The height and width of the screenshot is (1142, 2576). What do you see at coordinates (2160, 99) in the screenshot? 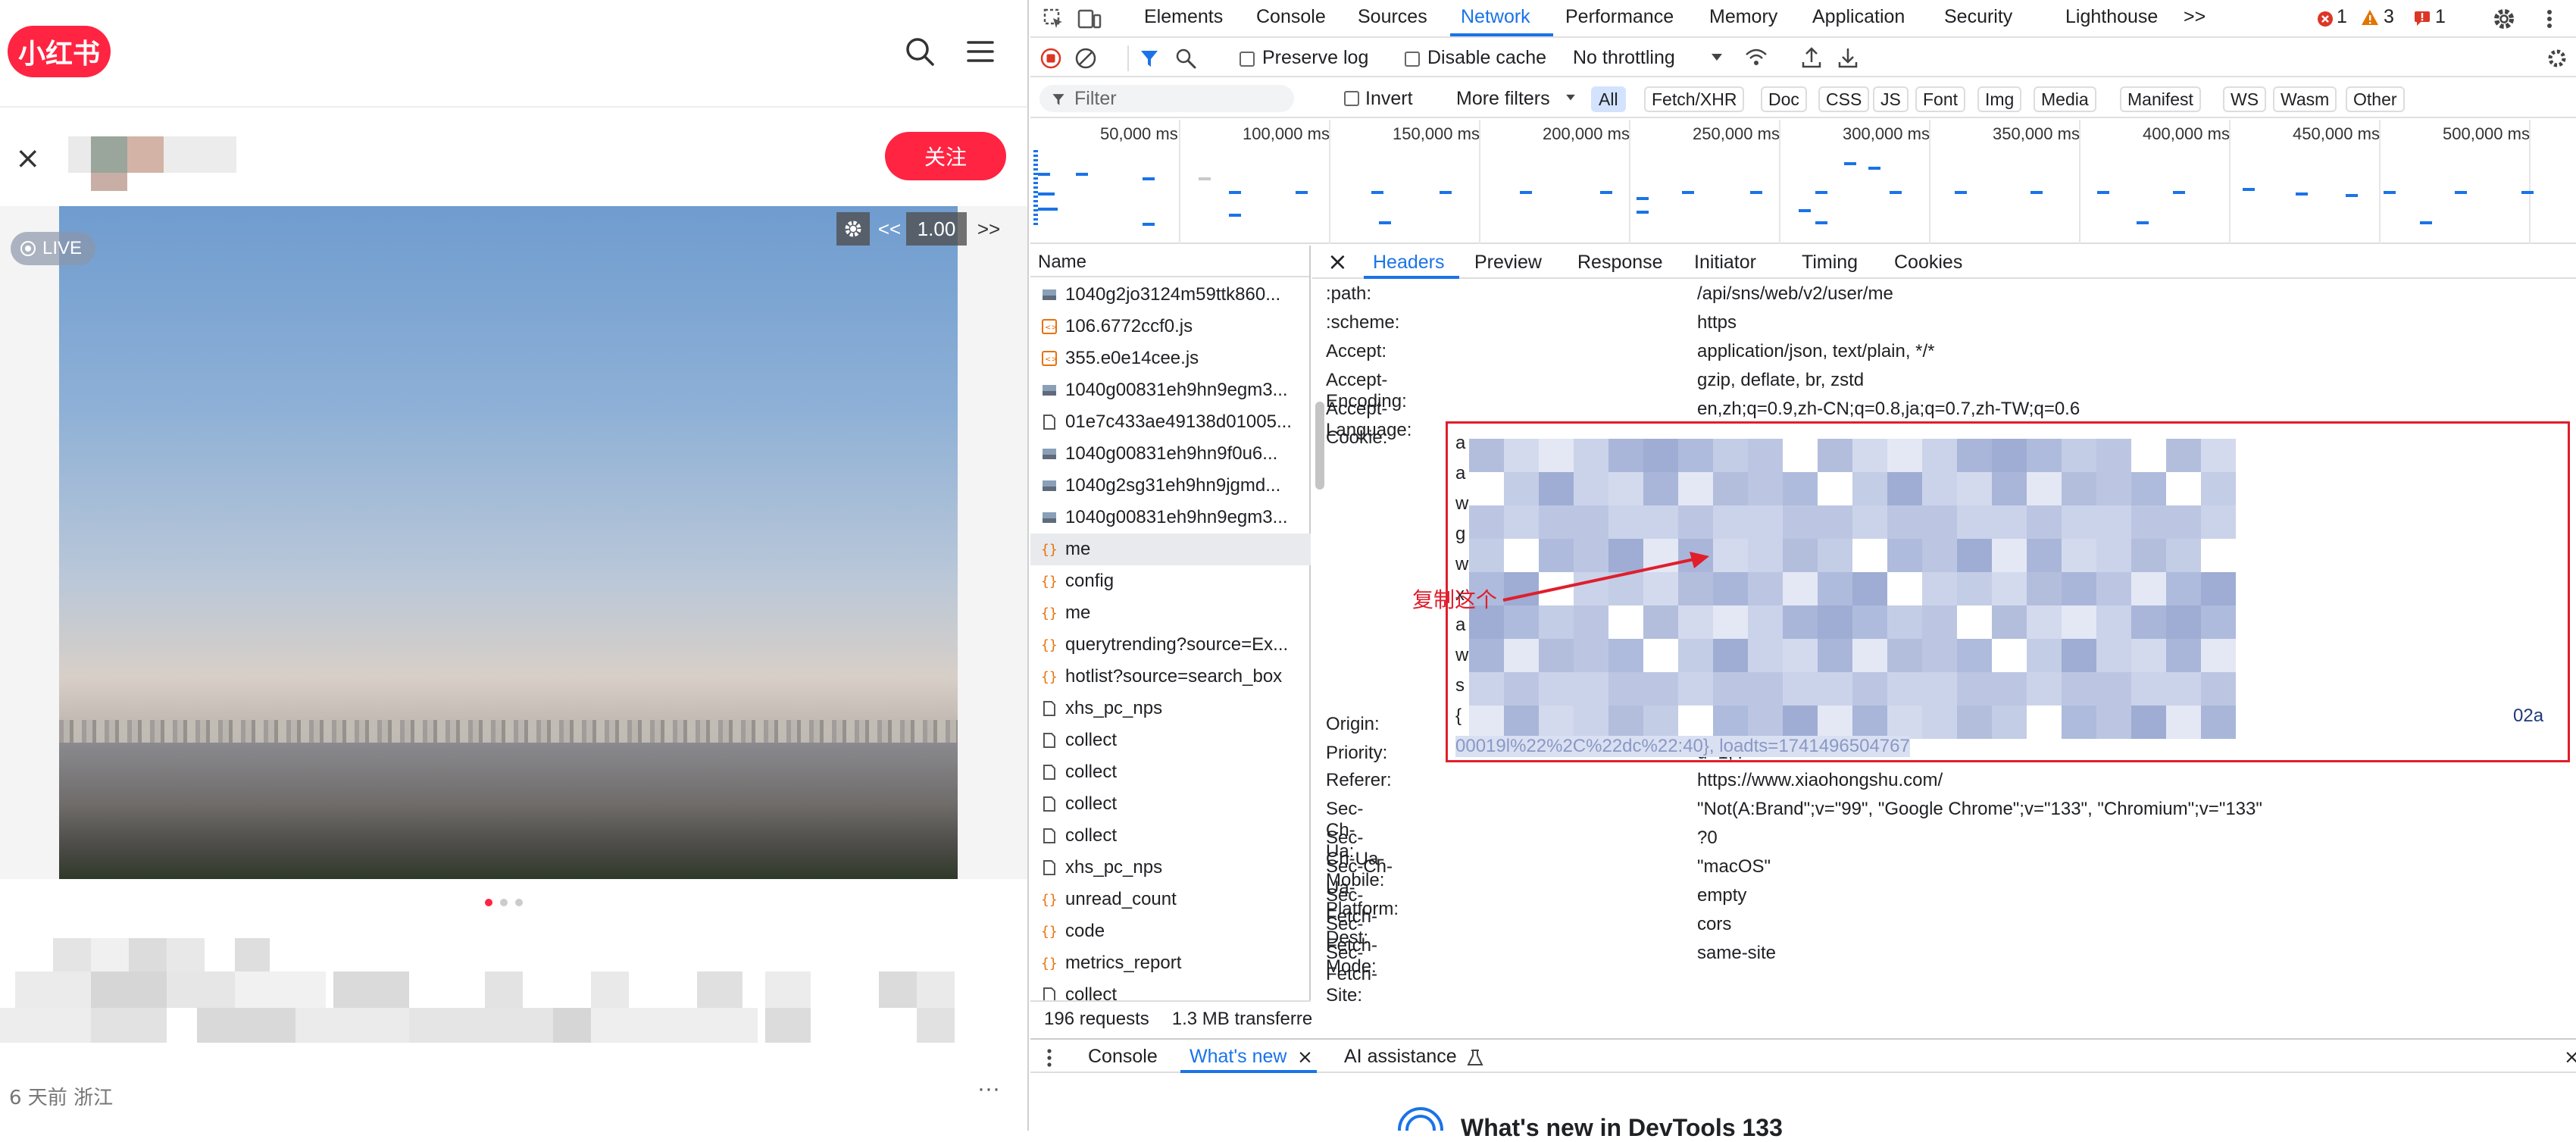
I see `chip-manifest: Manifest` at bounding box center [2160, 99].